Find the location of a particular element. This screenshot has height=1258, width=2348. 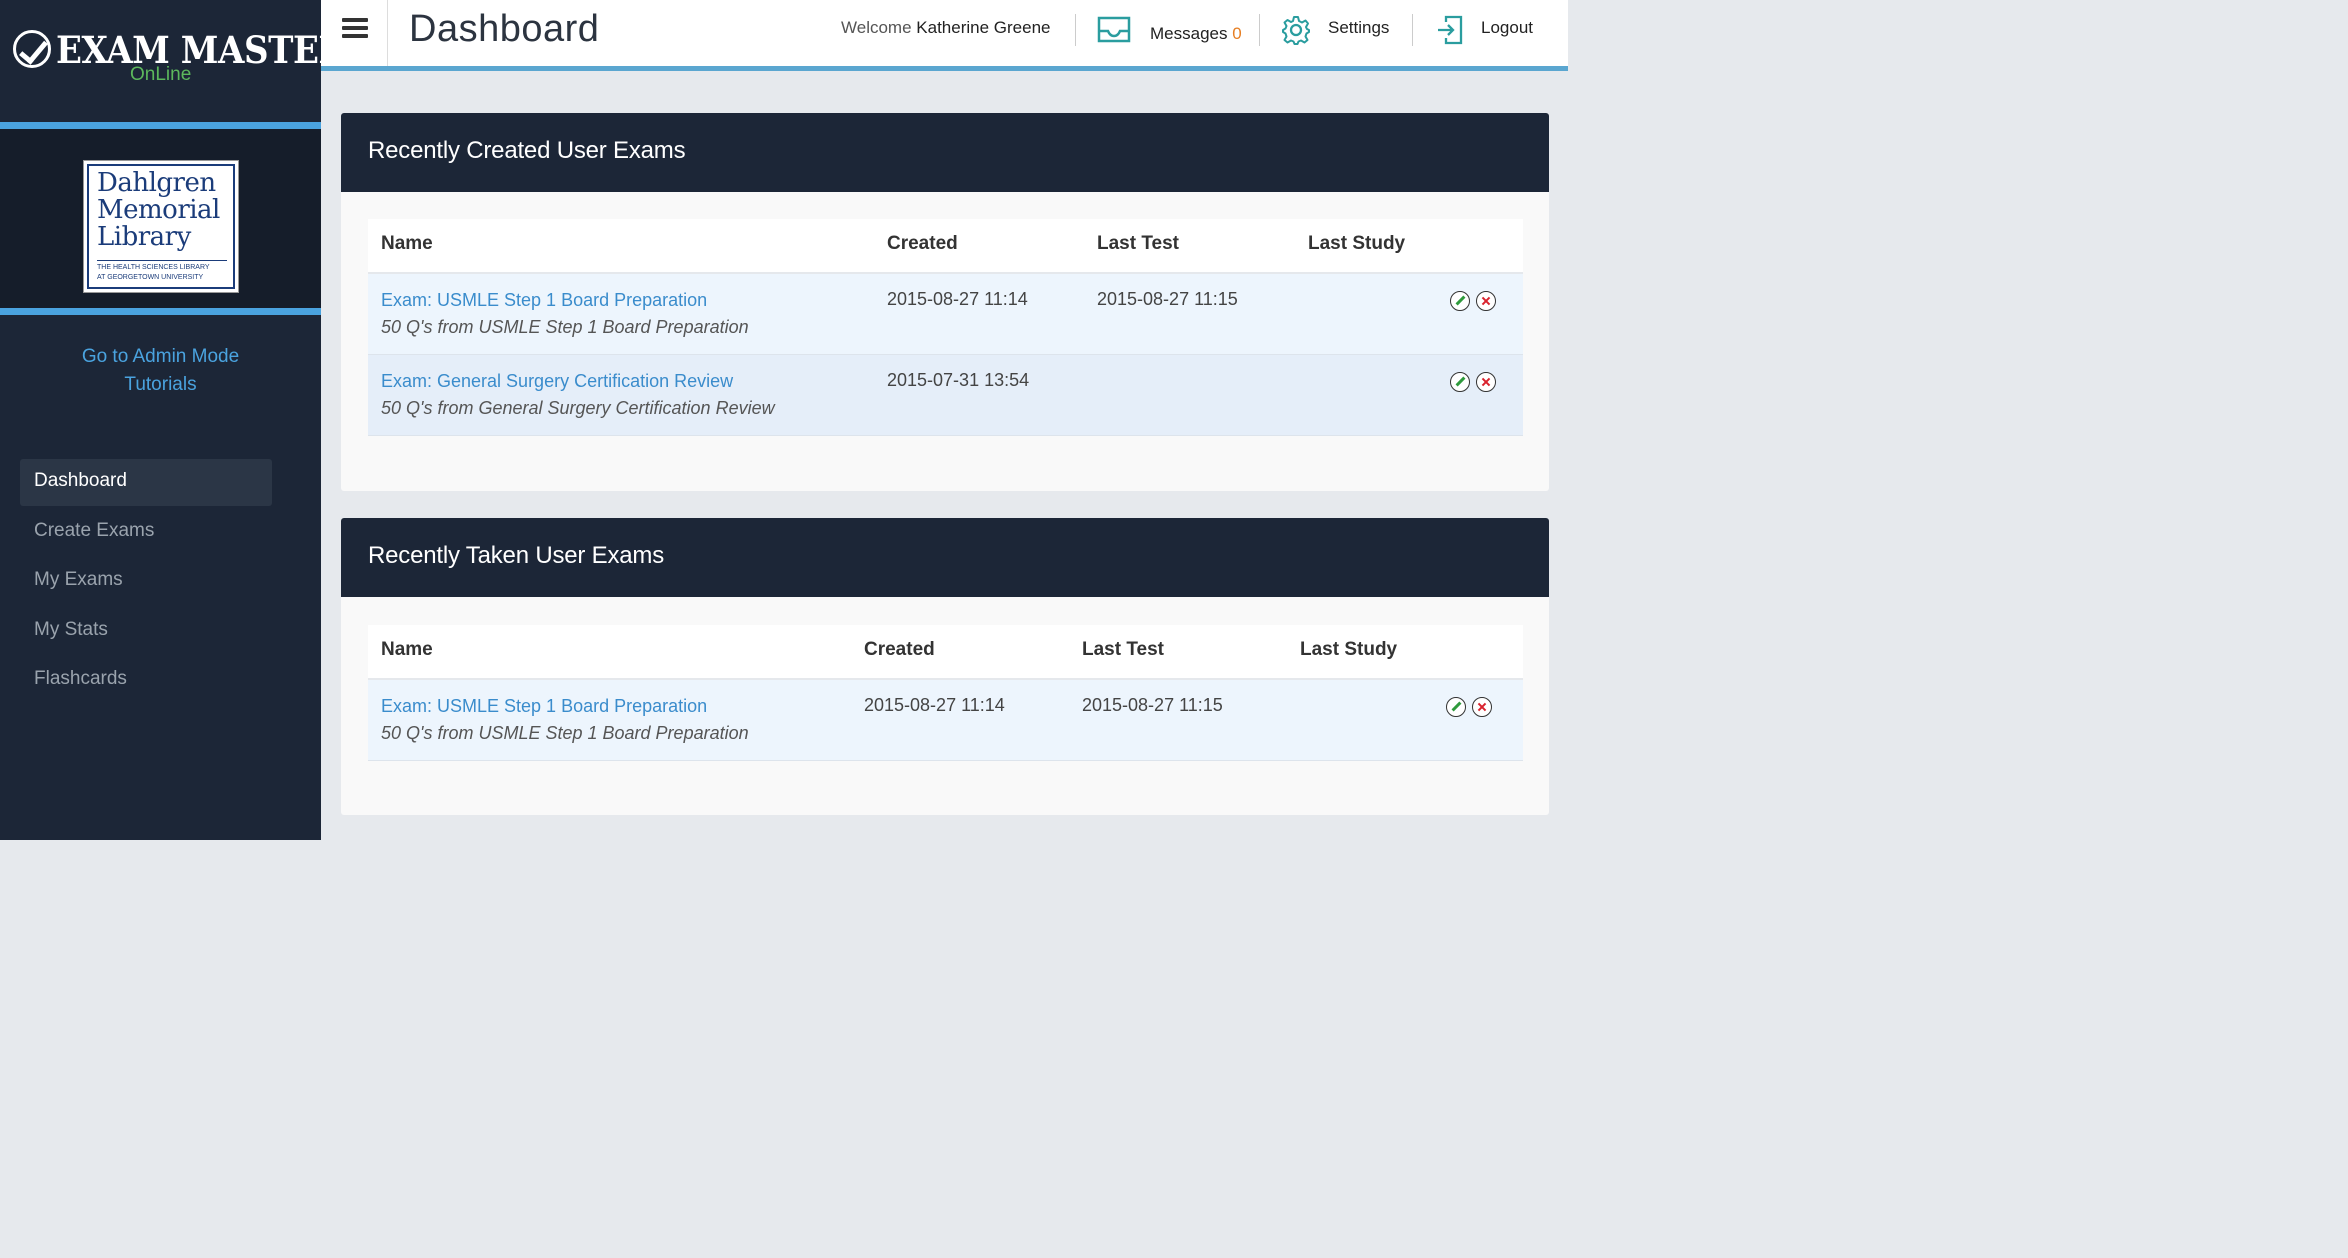

brand-logo: EXAM MASTER® OnLine is located at coordinates (181, 61).